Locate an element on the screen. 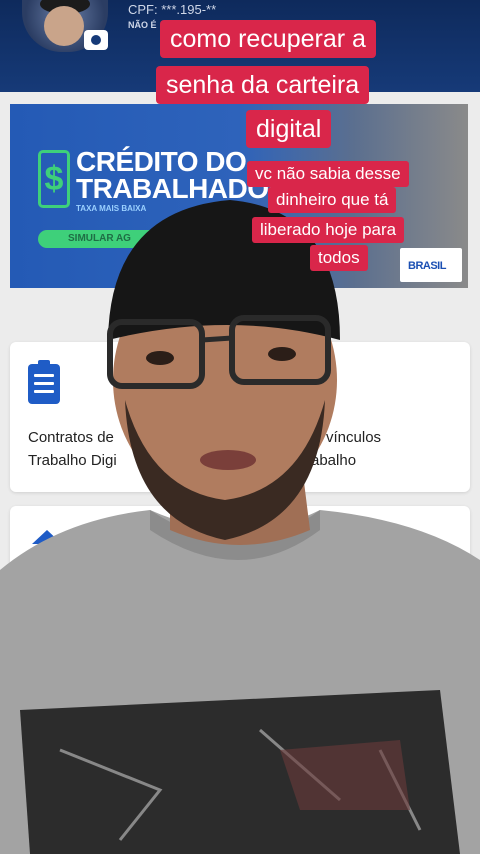 This screenshot has height=854, width=480. government-logo: BRASIL is located at coordinates (431, 265).